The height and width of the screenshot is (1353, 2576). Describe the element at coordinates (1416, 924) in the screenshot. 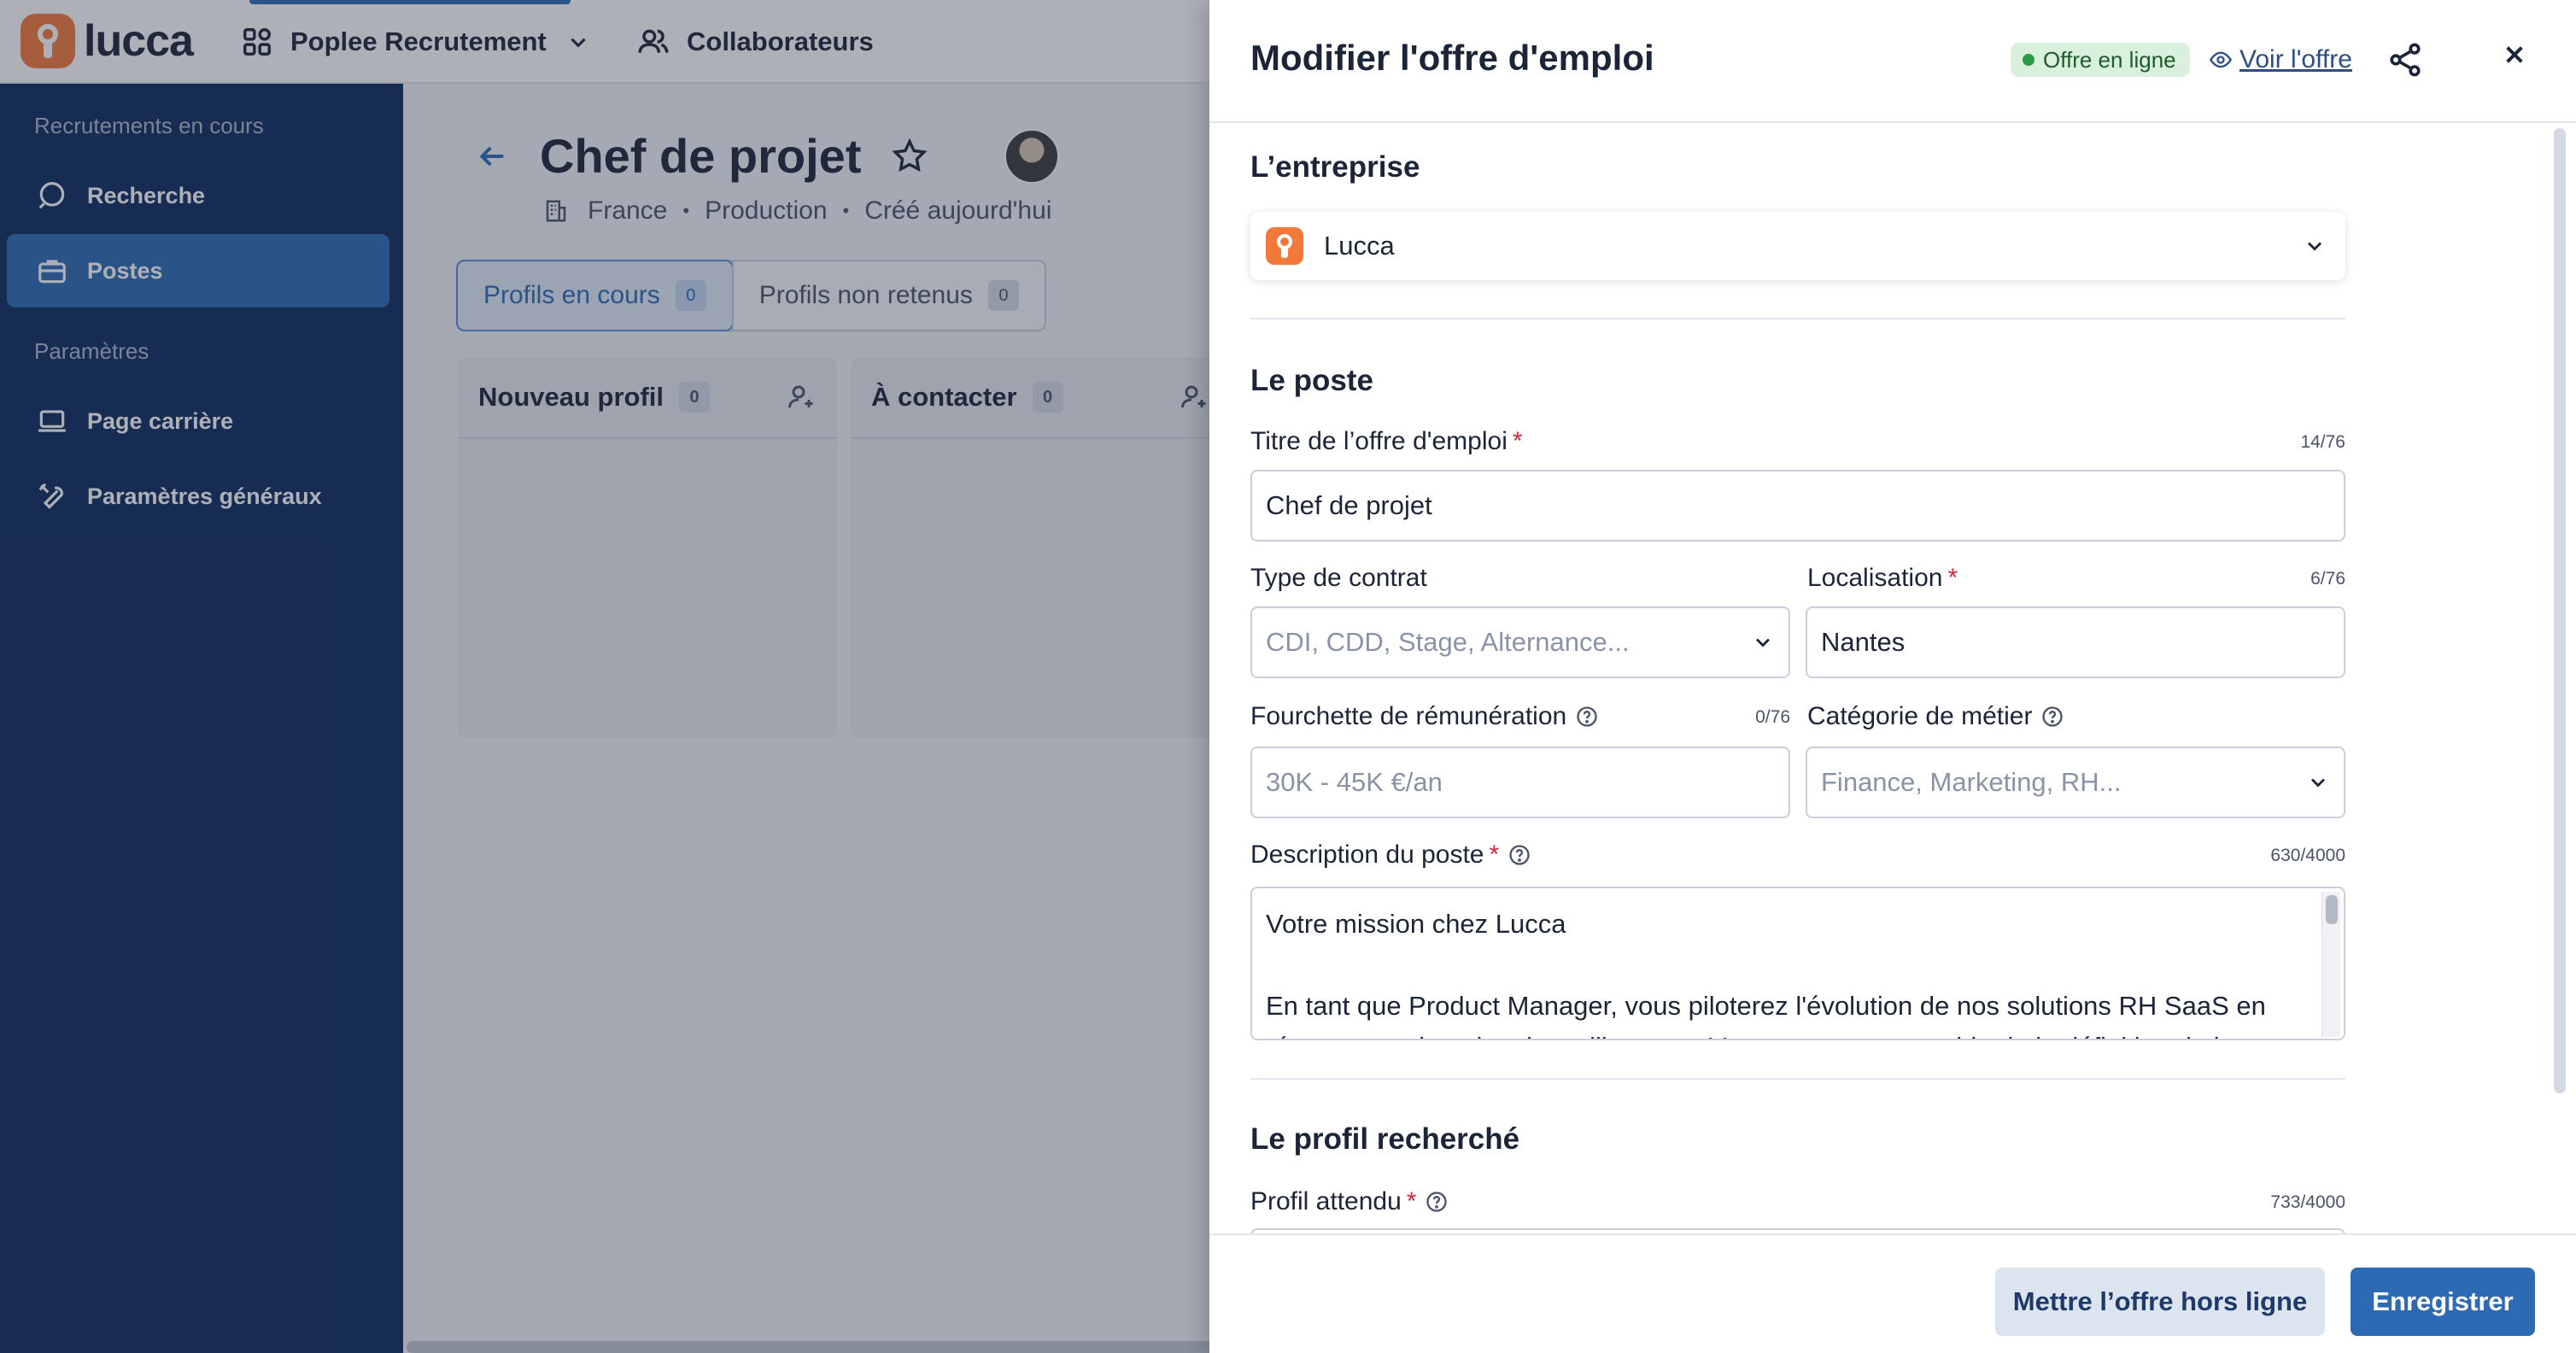

I see `description-line: Votre mission chez Lucca` at that location.